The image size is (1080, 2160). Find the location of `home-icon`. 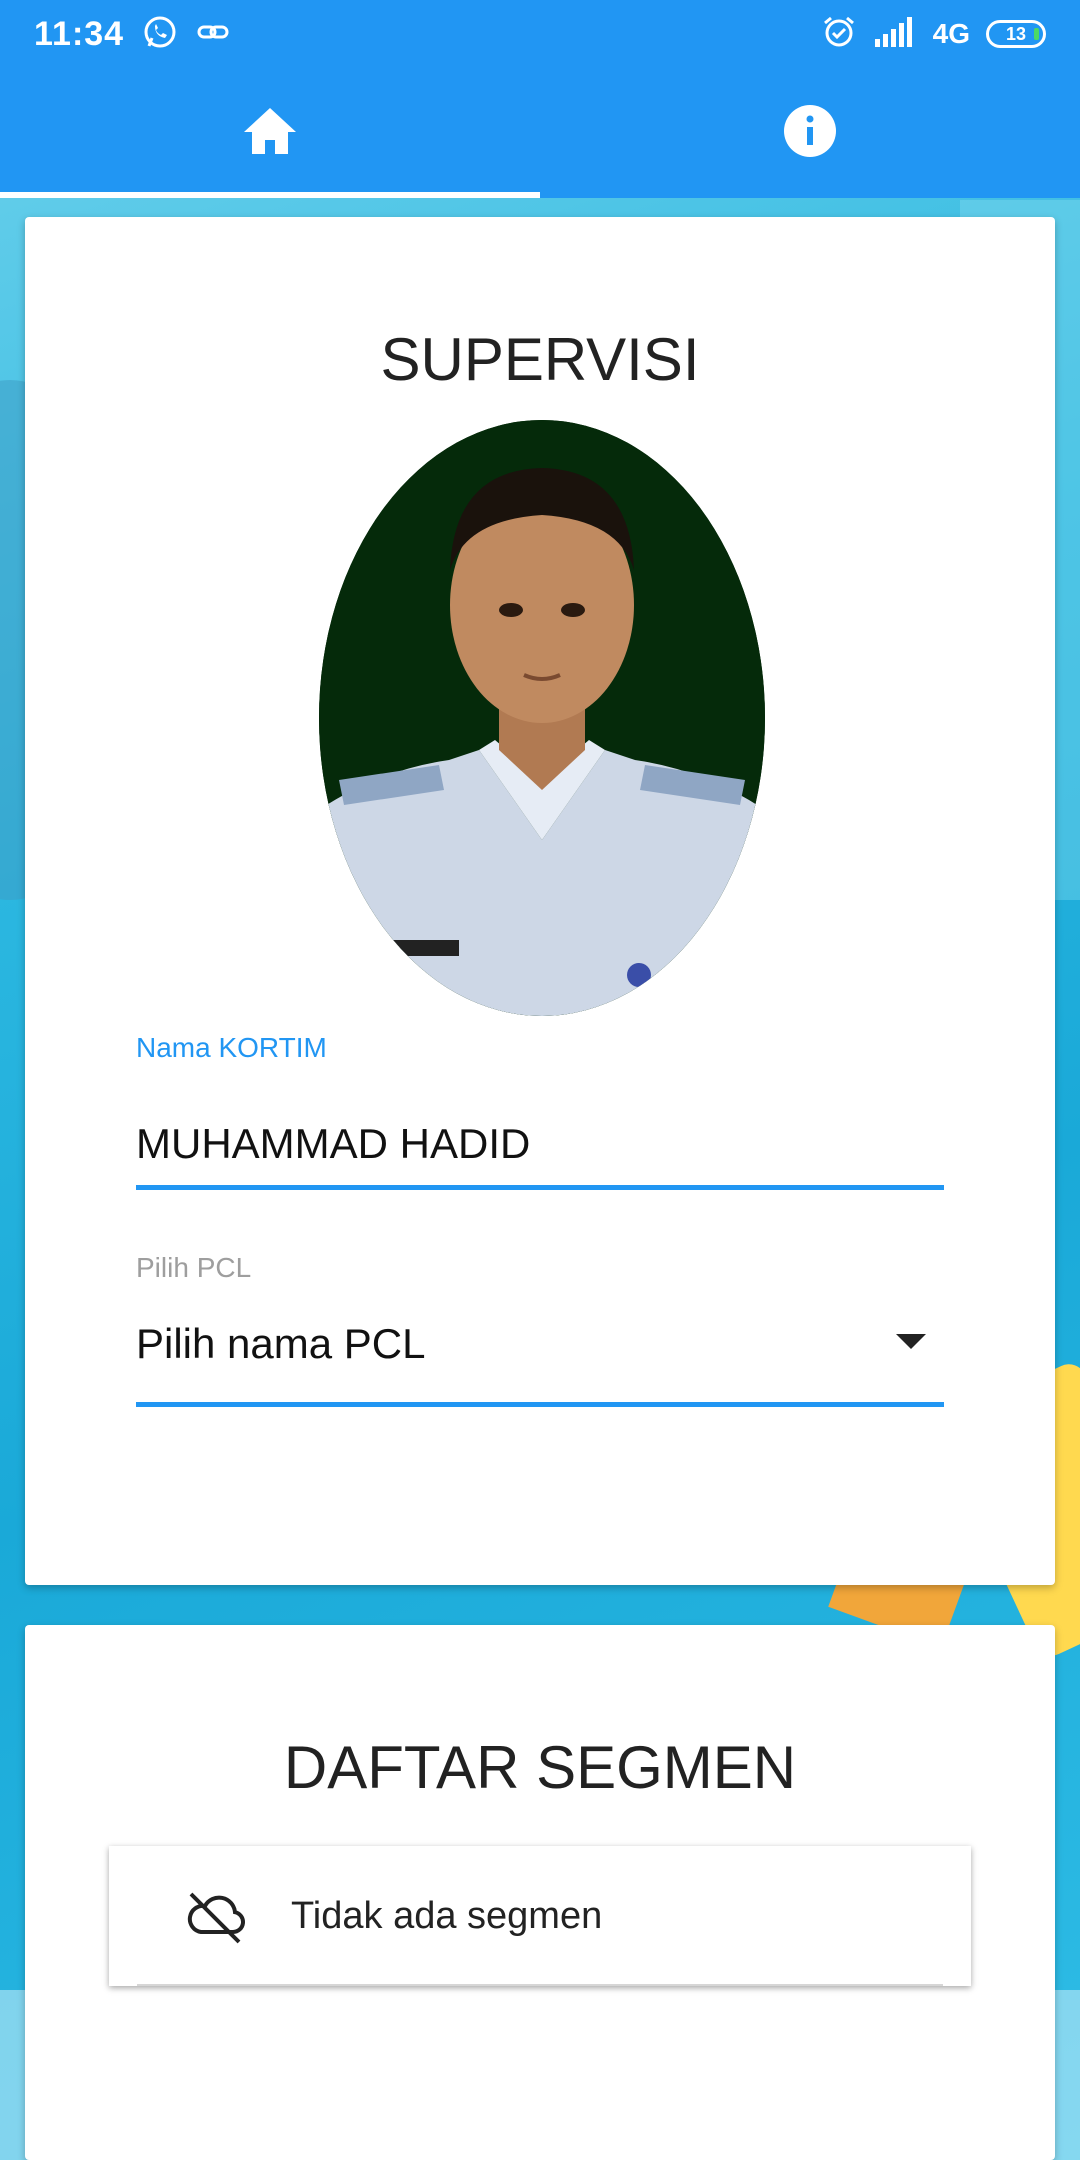

home-icon is located at coordinates (270, 133).